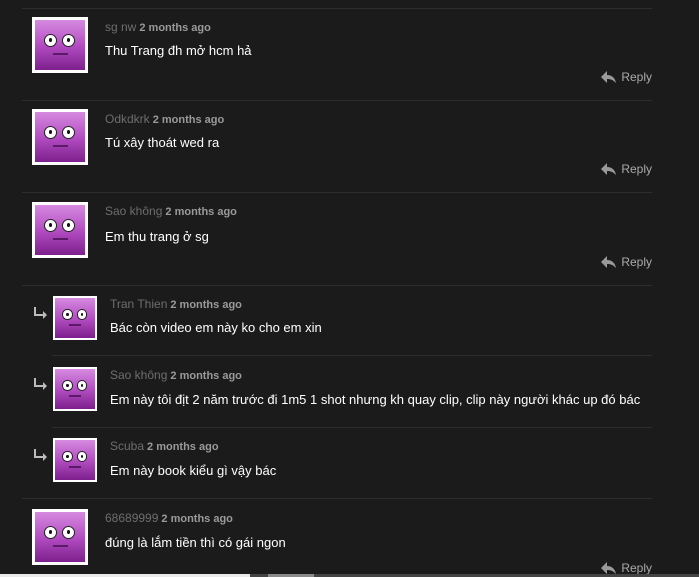  I want to click on comment-meta: Tran Thien 2 months ago, so click(176, 304).